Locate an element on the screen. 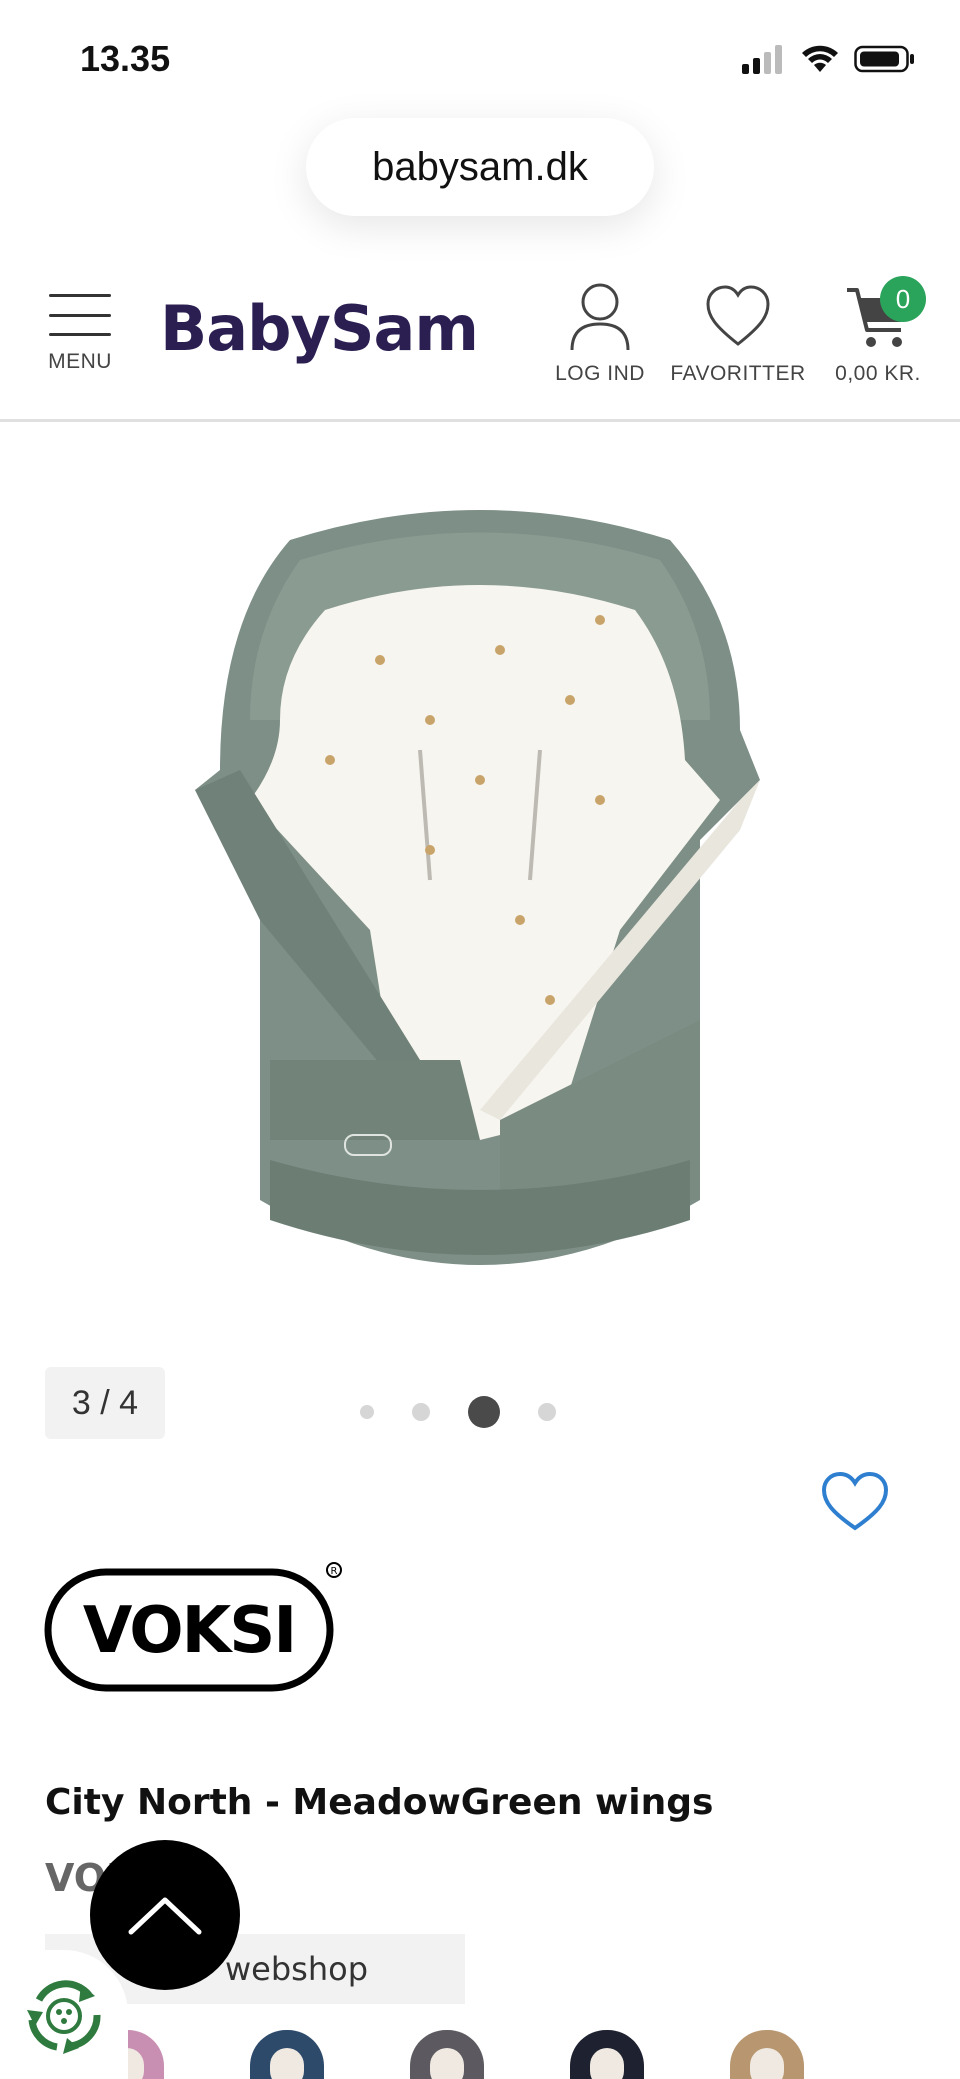 Image resolution: width=960 pixels, height=2079 pixels. status-bar: 13.35 is located at coordinates (480, 55).